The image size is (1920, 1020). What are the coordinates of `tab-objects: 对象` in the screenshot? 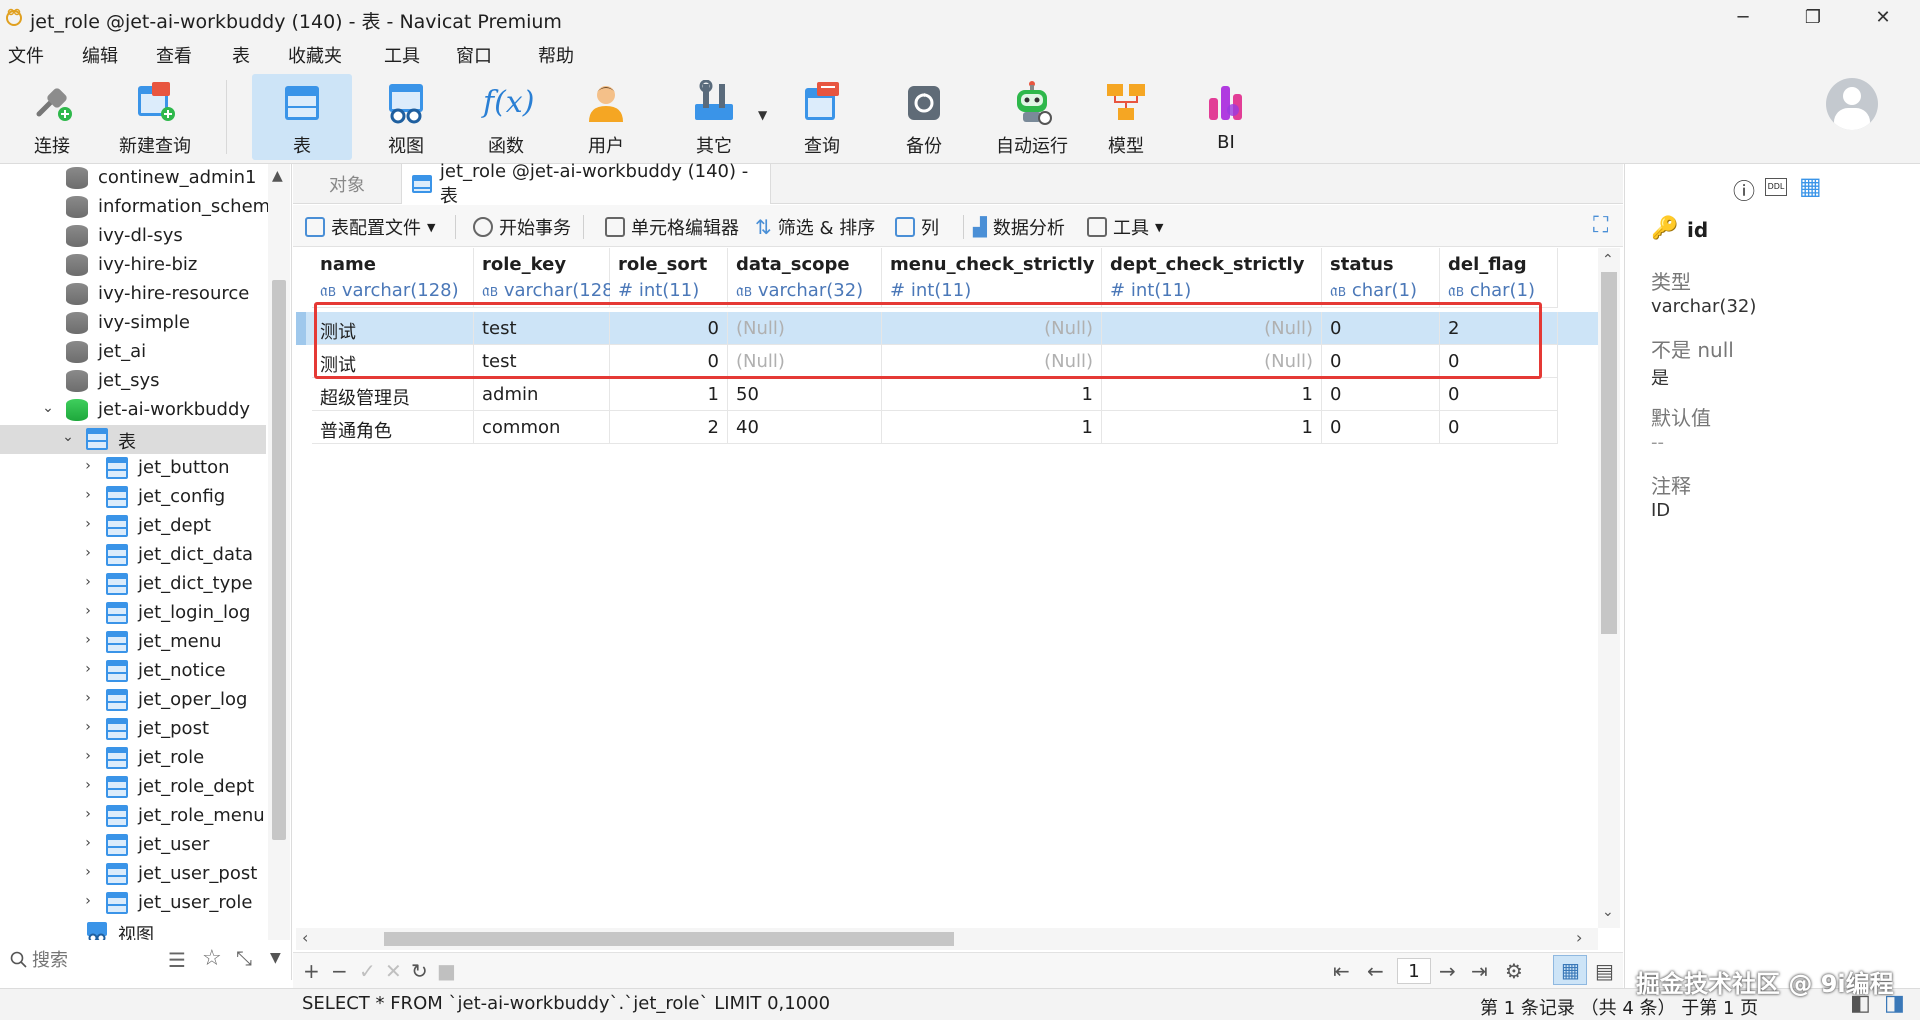 It's located at (364, 184).